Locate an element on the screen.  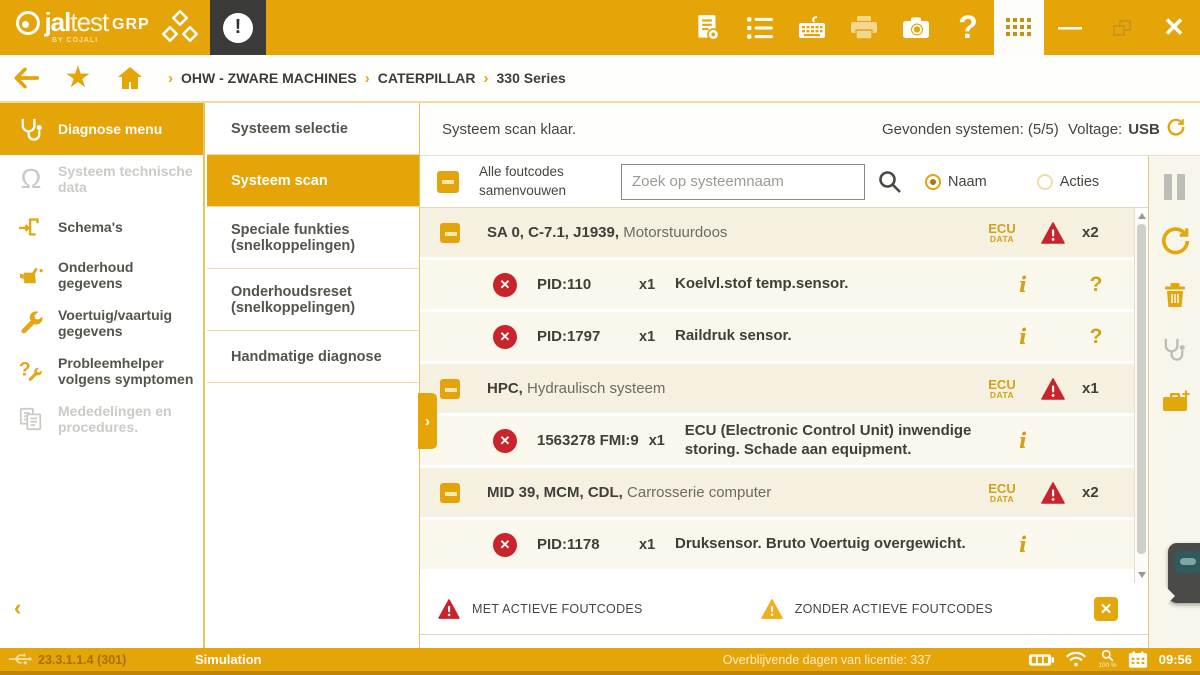
sidebar-item-voertuig-gegevens: Voertuig/vaartuig gegevens is located at coordinates (101, 323).